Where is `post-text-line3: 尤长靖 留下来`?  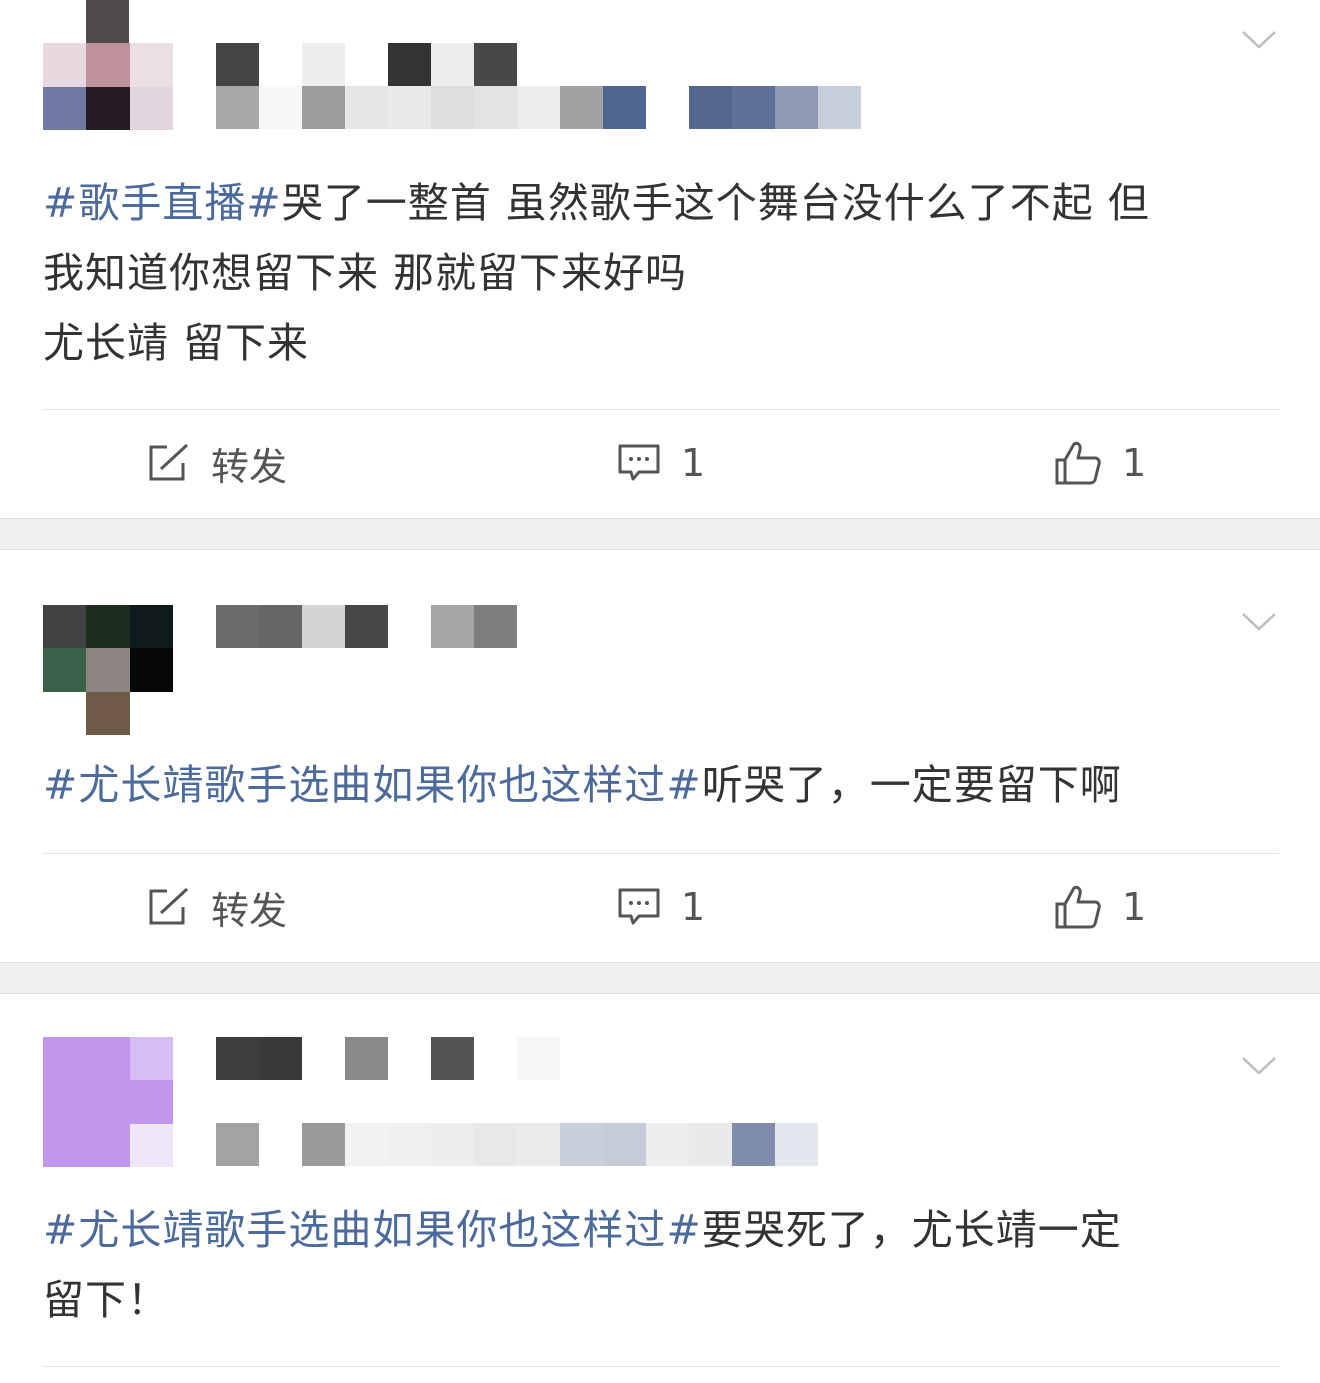
post-text-line3: 尤长靖 留下来 is located at coordinates (176, 343).